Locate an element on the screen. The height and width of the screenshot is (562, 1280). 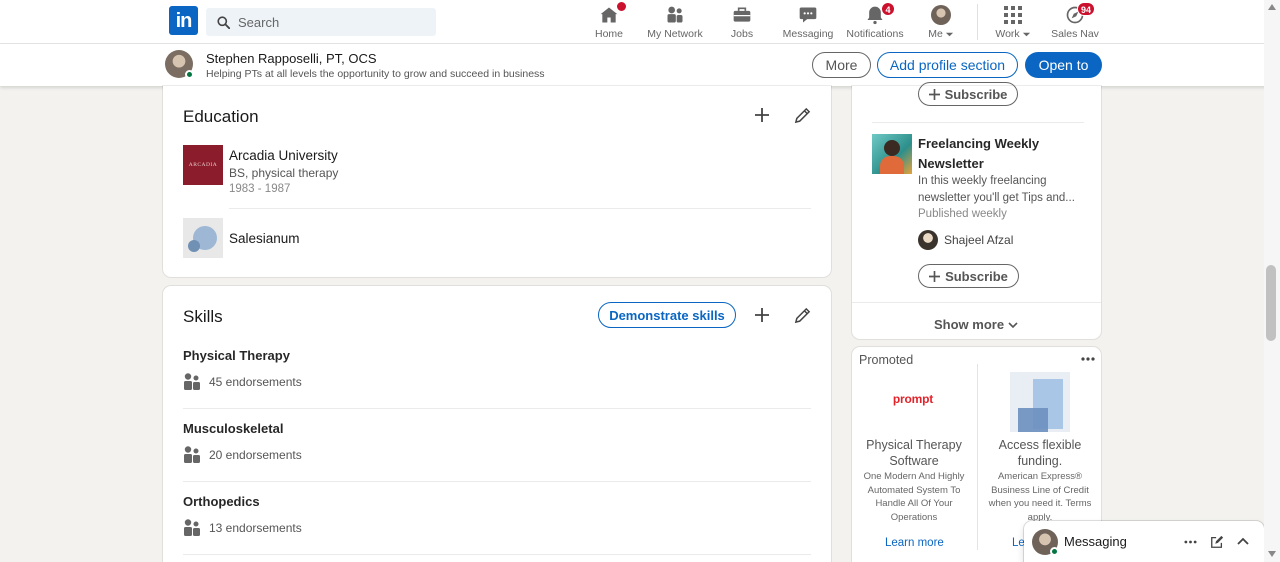
add-skill-button is located at coordinates (762, 315).